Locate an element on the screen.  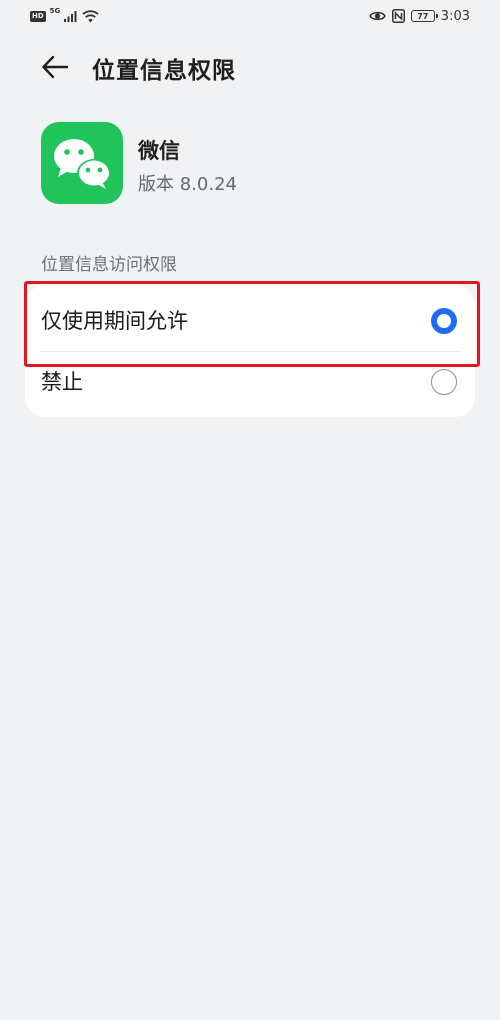
wechat-icon is located at coordinates (82, 163).